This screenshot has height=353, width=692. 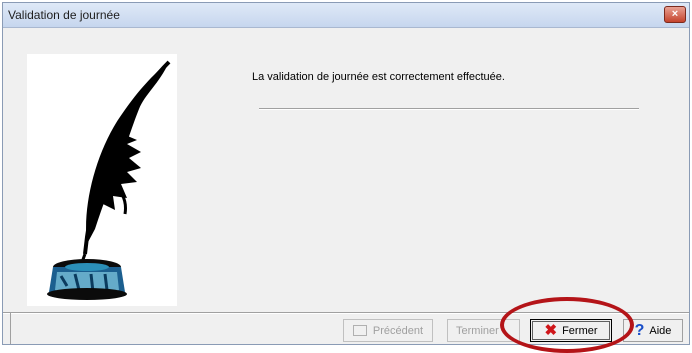 I want to click on close-icon: ×, so click(x=675, y=14).